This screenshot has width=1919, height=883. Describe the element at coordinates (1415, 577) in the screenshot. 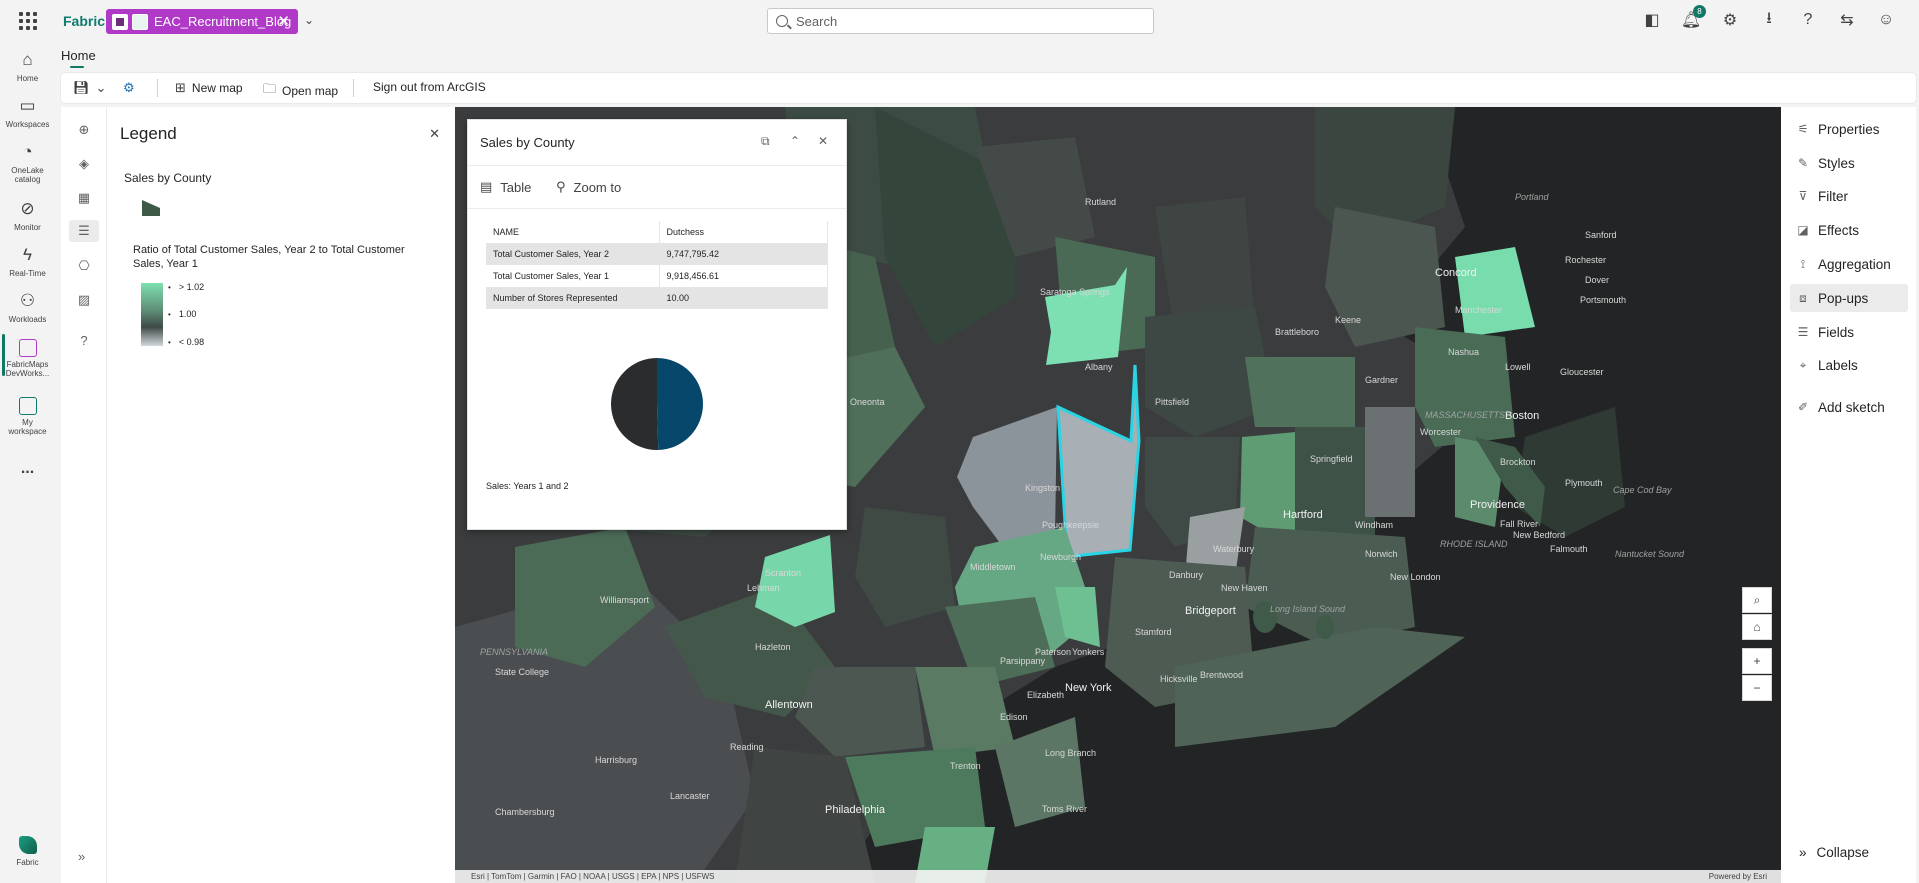

I see `map-label: New London` at that location.